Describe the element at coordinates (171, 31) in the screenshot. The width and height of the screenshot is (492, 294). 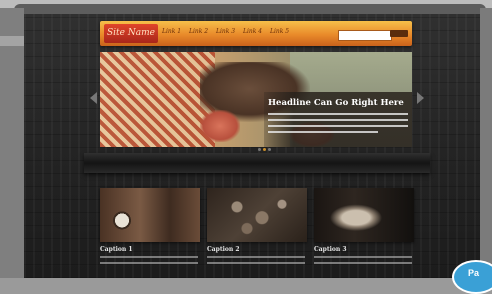
I see `nav-link-1: Link 1` at that location.